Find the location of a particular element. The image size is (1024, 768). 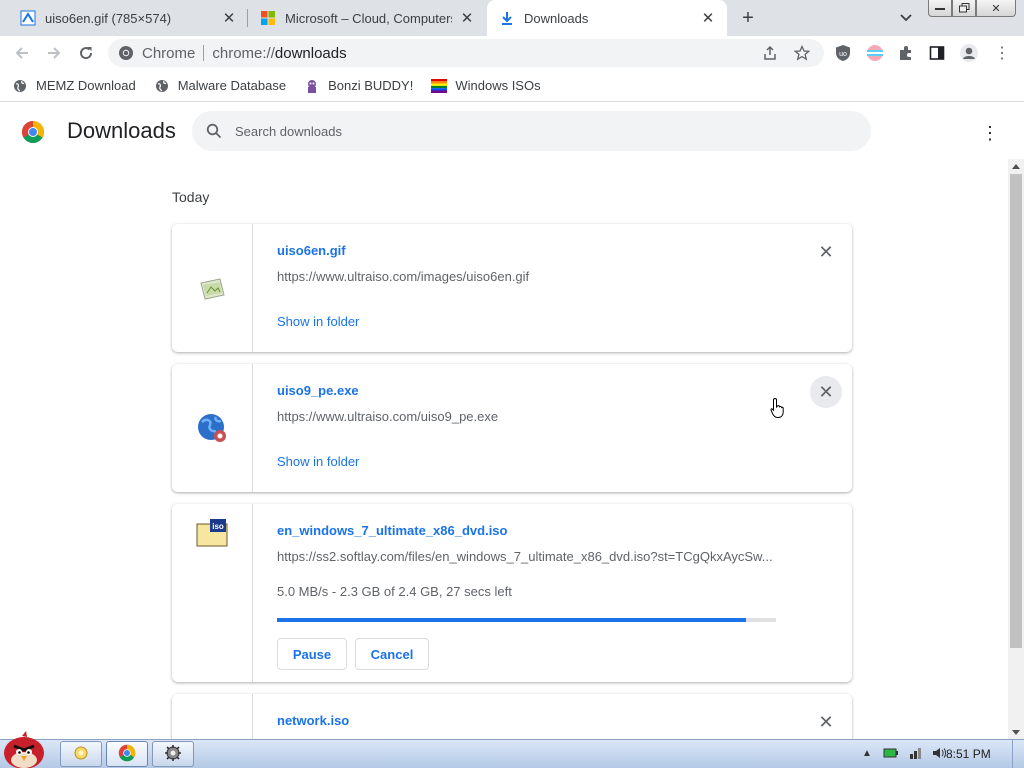

tab-title: Microsoft – Cloud, Computers is located at coordinates (368, 18).